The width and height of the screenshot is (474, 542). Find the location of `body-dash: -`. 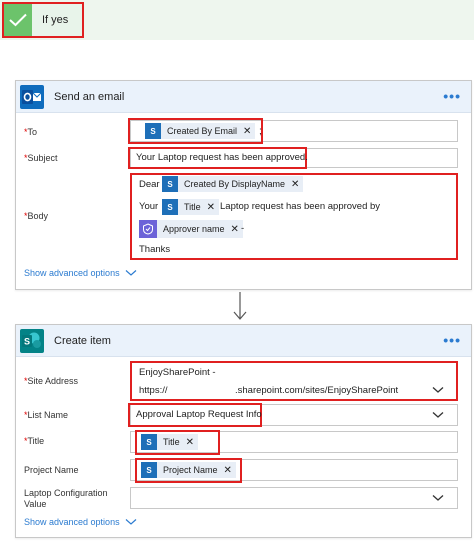

body-dash: - is located at coordinates (243, 228).